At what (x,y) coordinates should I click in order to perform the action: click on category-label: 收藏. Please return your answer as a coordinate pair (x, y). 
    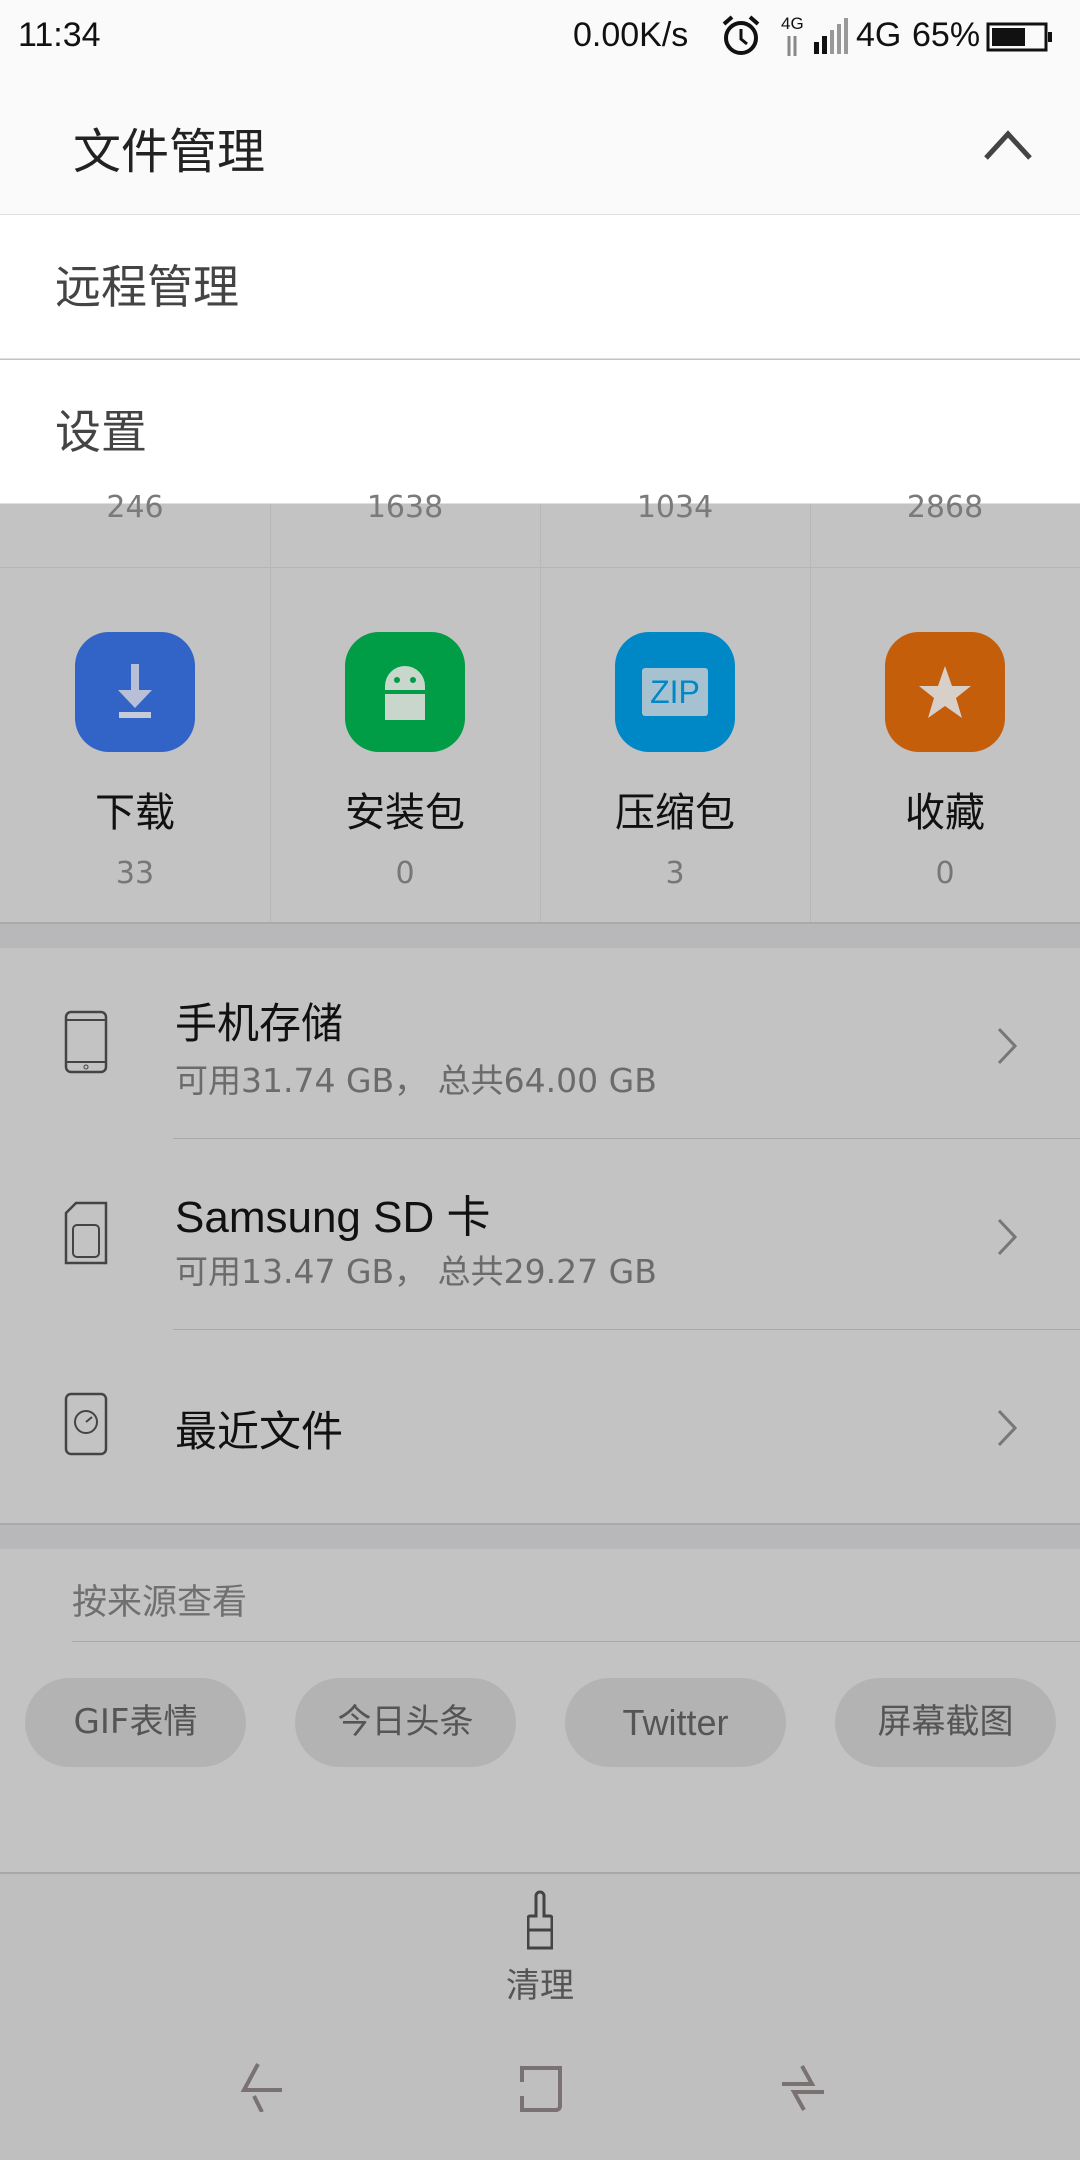
    Looking at the image, I should click on (945, 813).